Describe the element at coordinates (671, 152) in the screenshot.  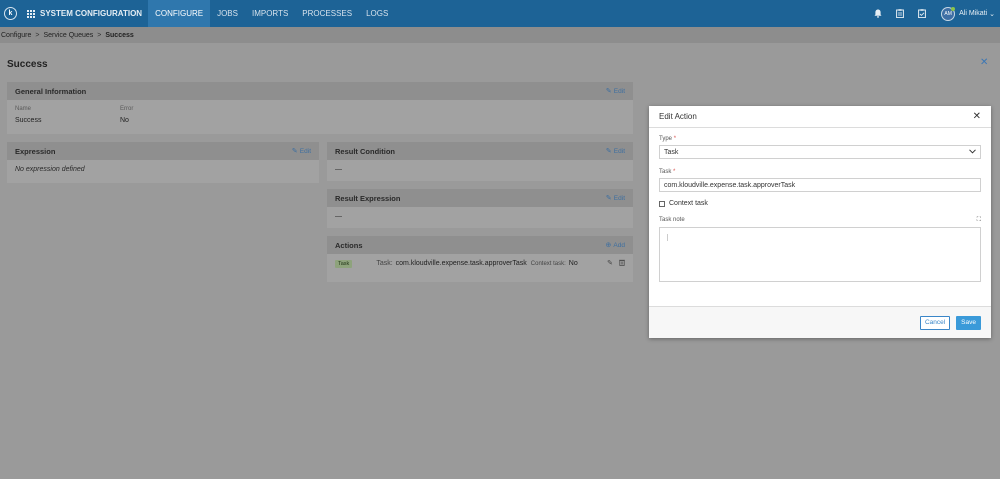
I see `type-select-value: Task` at that location.